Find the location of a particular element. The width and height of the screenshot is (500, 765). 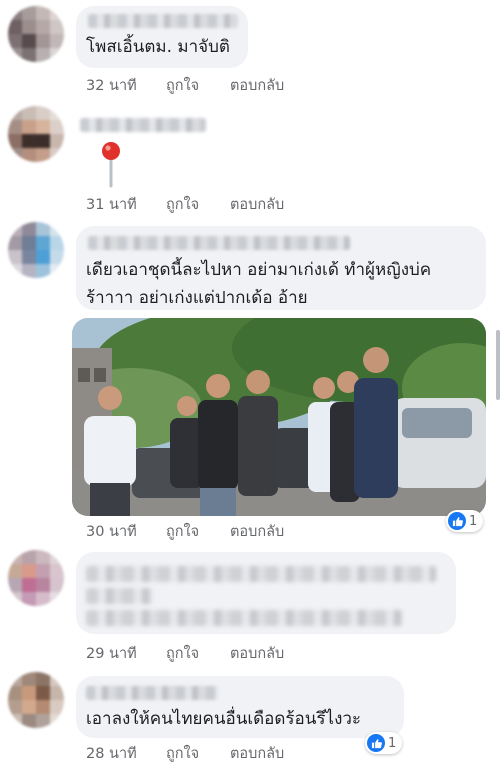

comment-meta: 28 นาที ถูกใจ ตอบกลับ is located at coordinates (185, 753).